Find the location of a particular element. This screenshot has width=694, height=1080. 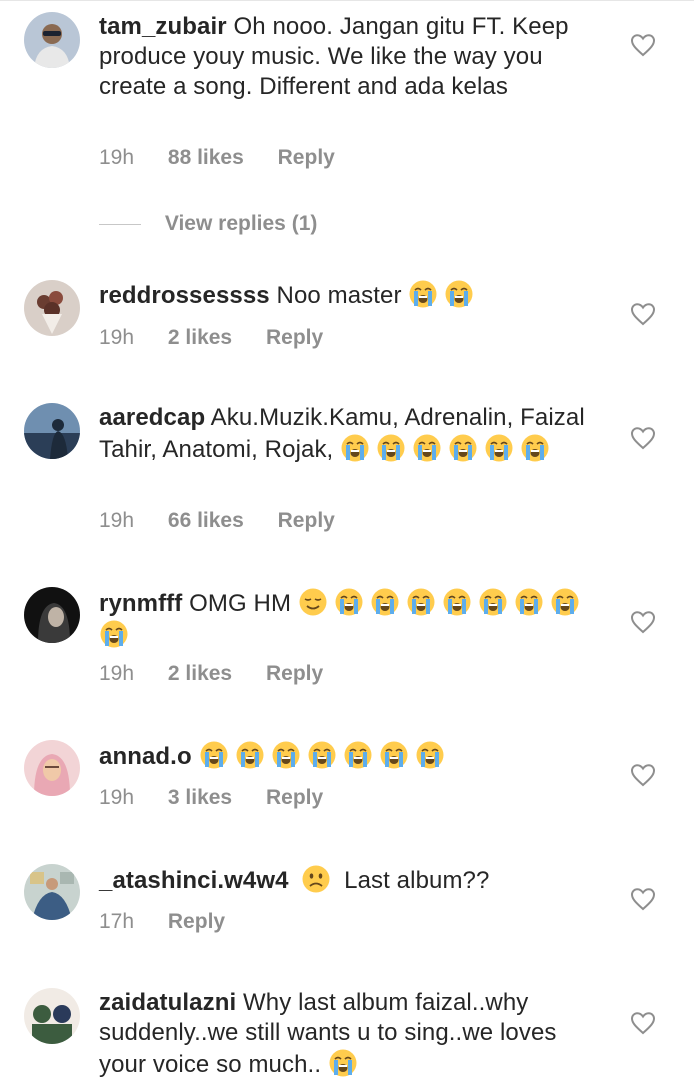

slightly-frowning-face-emoji-icon is located at coordinates (316, 879).